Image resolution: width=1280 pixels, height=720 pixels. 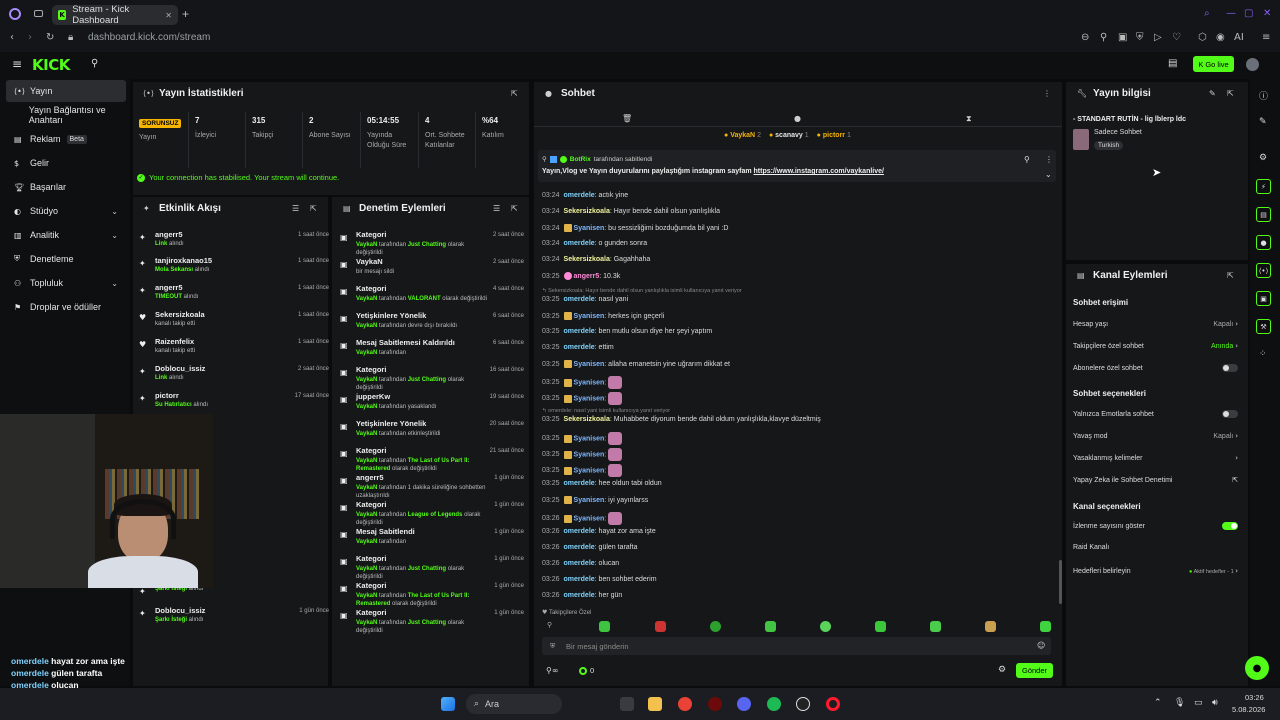 What do you see at coordinates (578, 347) in the screenshot?
I see `chat-message: 03:25 omerdele: ettim` at bounding box center [578, 347].